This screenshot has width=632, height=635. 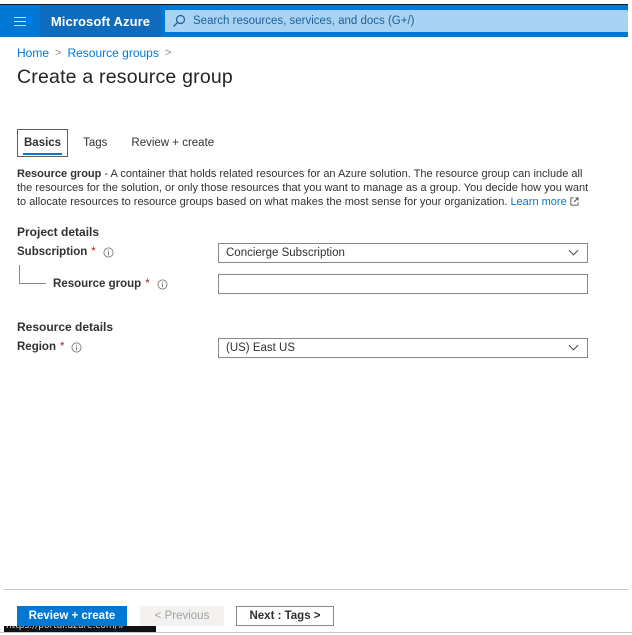 What do you see at coordinates (36, 347) in the screenshot?
I see `region-label-text: Region` at bounding box center [36, 347].